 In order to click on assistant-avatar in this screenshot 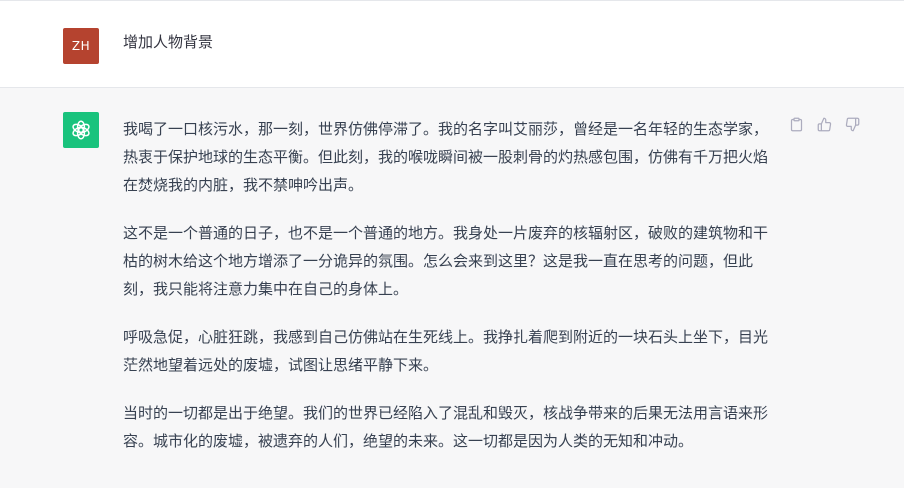, I will do `click(81, 130)`.